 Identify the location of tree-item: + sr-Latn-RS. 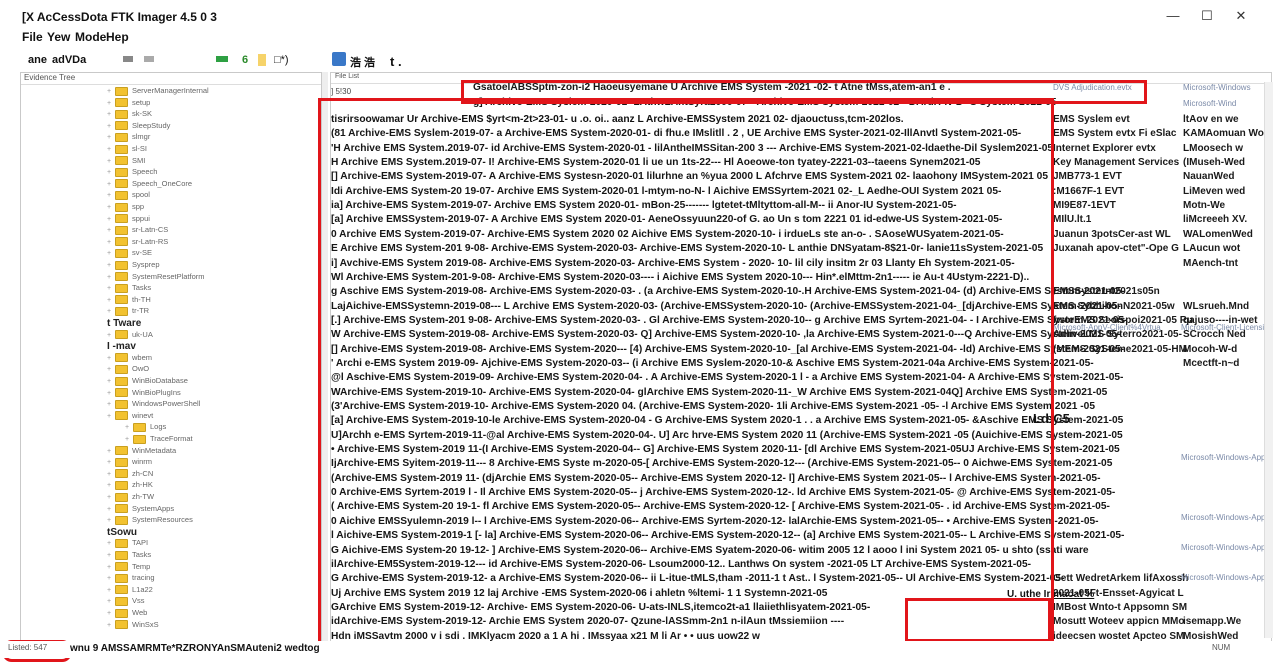
(137, 242).